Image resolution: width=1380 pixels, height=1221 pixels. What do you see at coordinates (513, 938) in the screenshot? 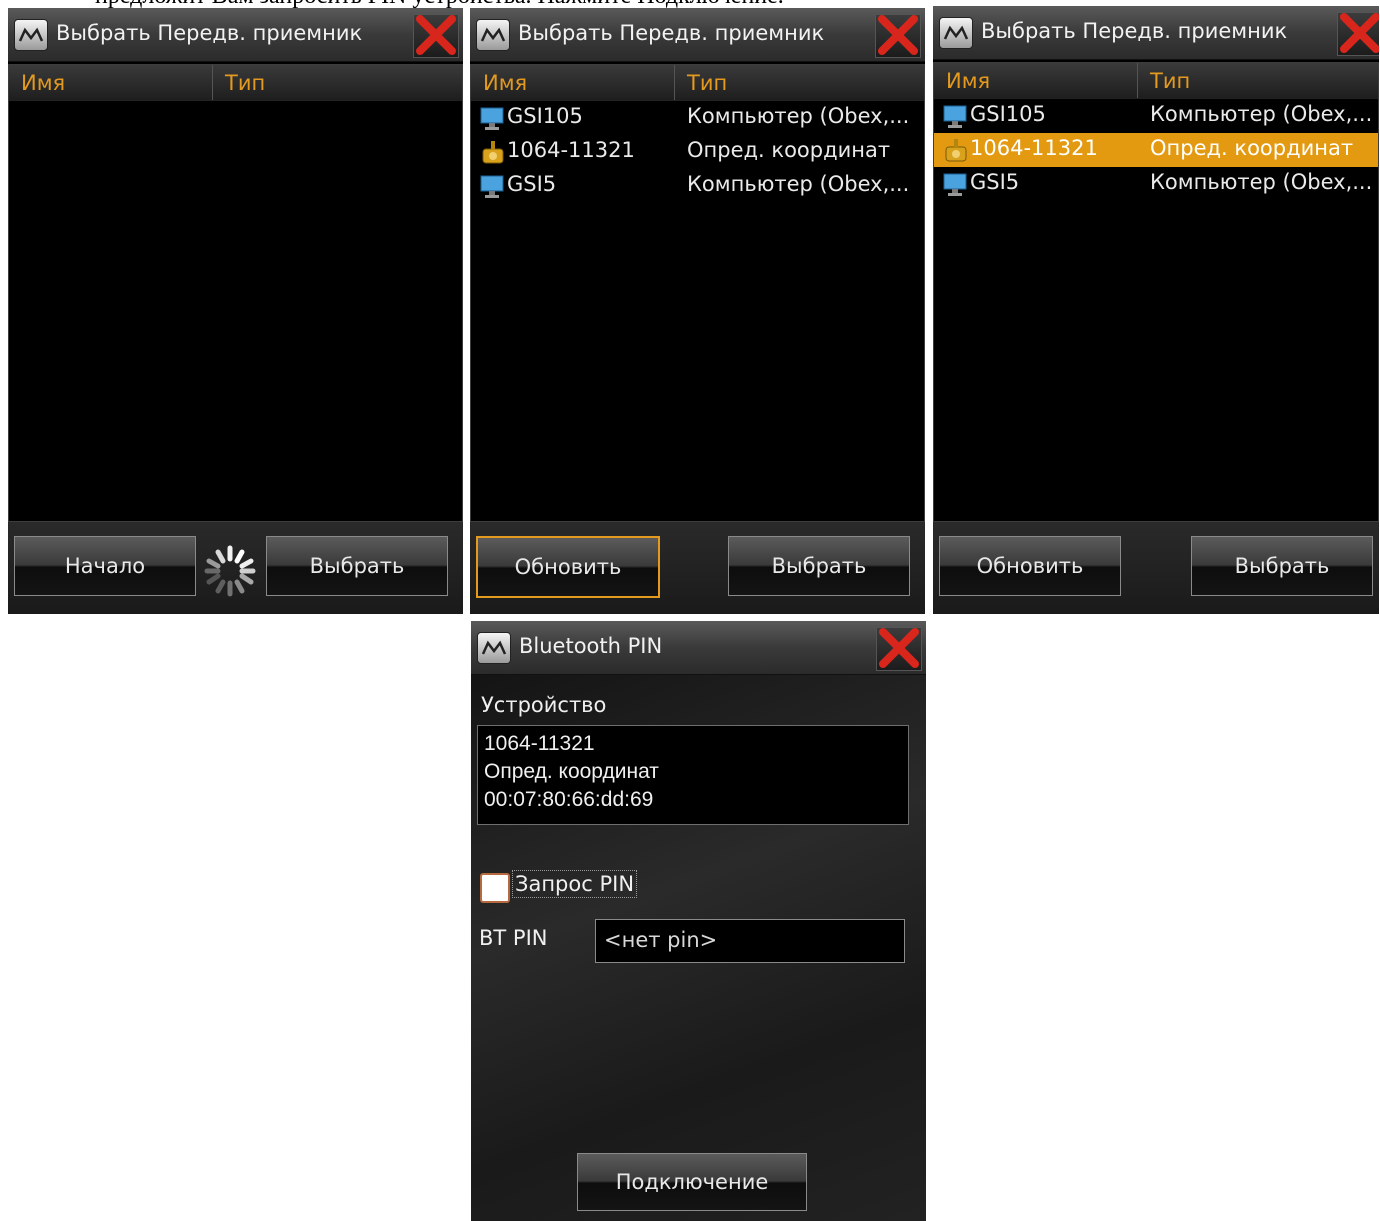
I see `bt-pin-label: BT PIN` at bounding box center [513, 938].